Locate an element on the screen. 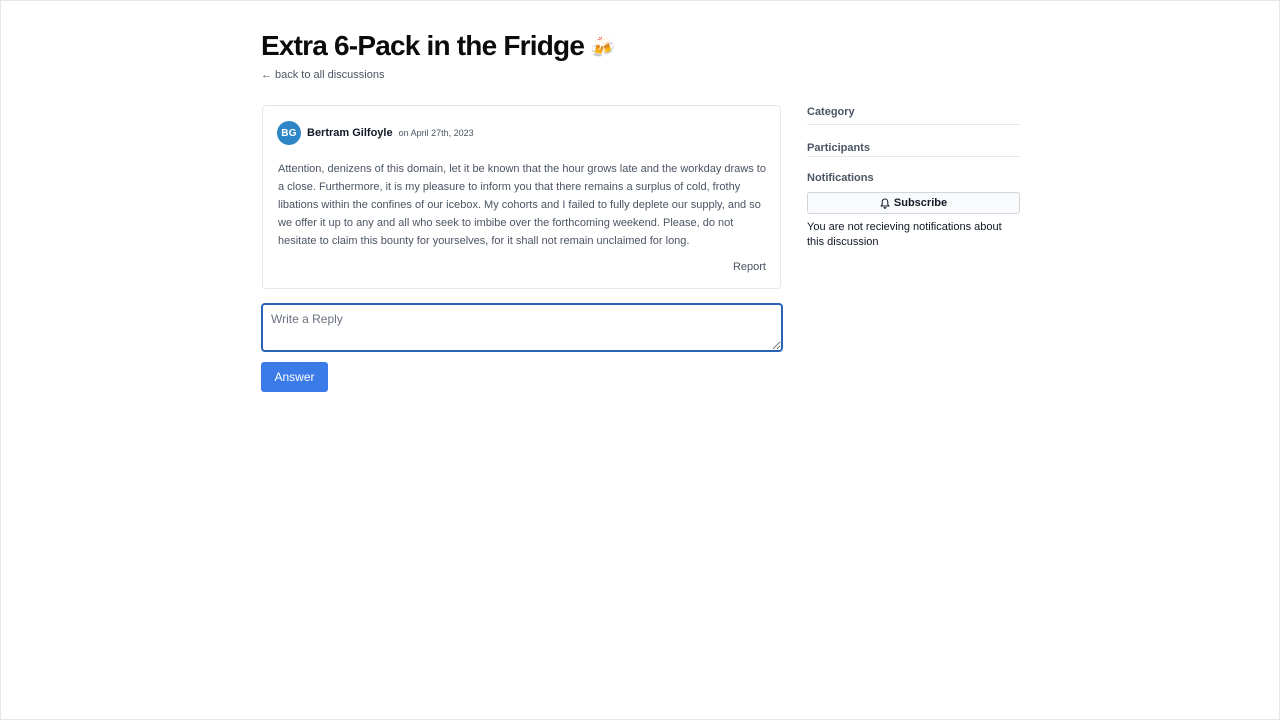 The height and width of the screenshot is (720, 1280). participants-section: Participants is located at coordinates (913, 149).